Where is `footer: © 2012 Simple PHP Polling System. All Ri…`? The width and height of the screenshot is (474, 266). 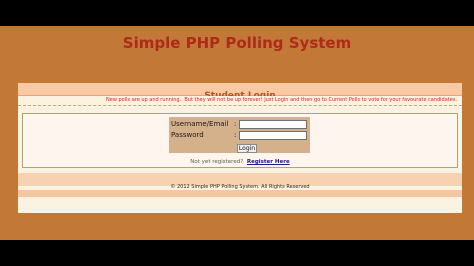 footer: © 2012 Simple PHP Polling System. All Ri… is located at coordinates (240, 181).